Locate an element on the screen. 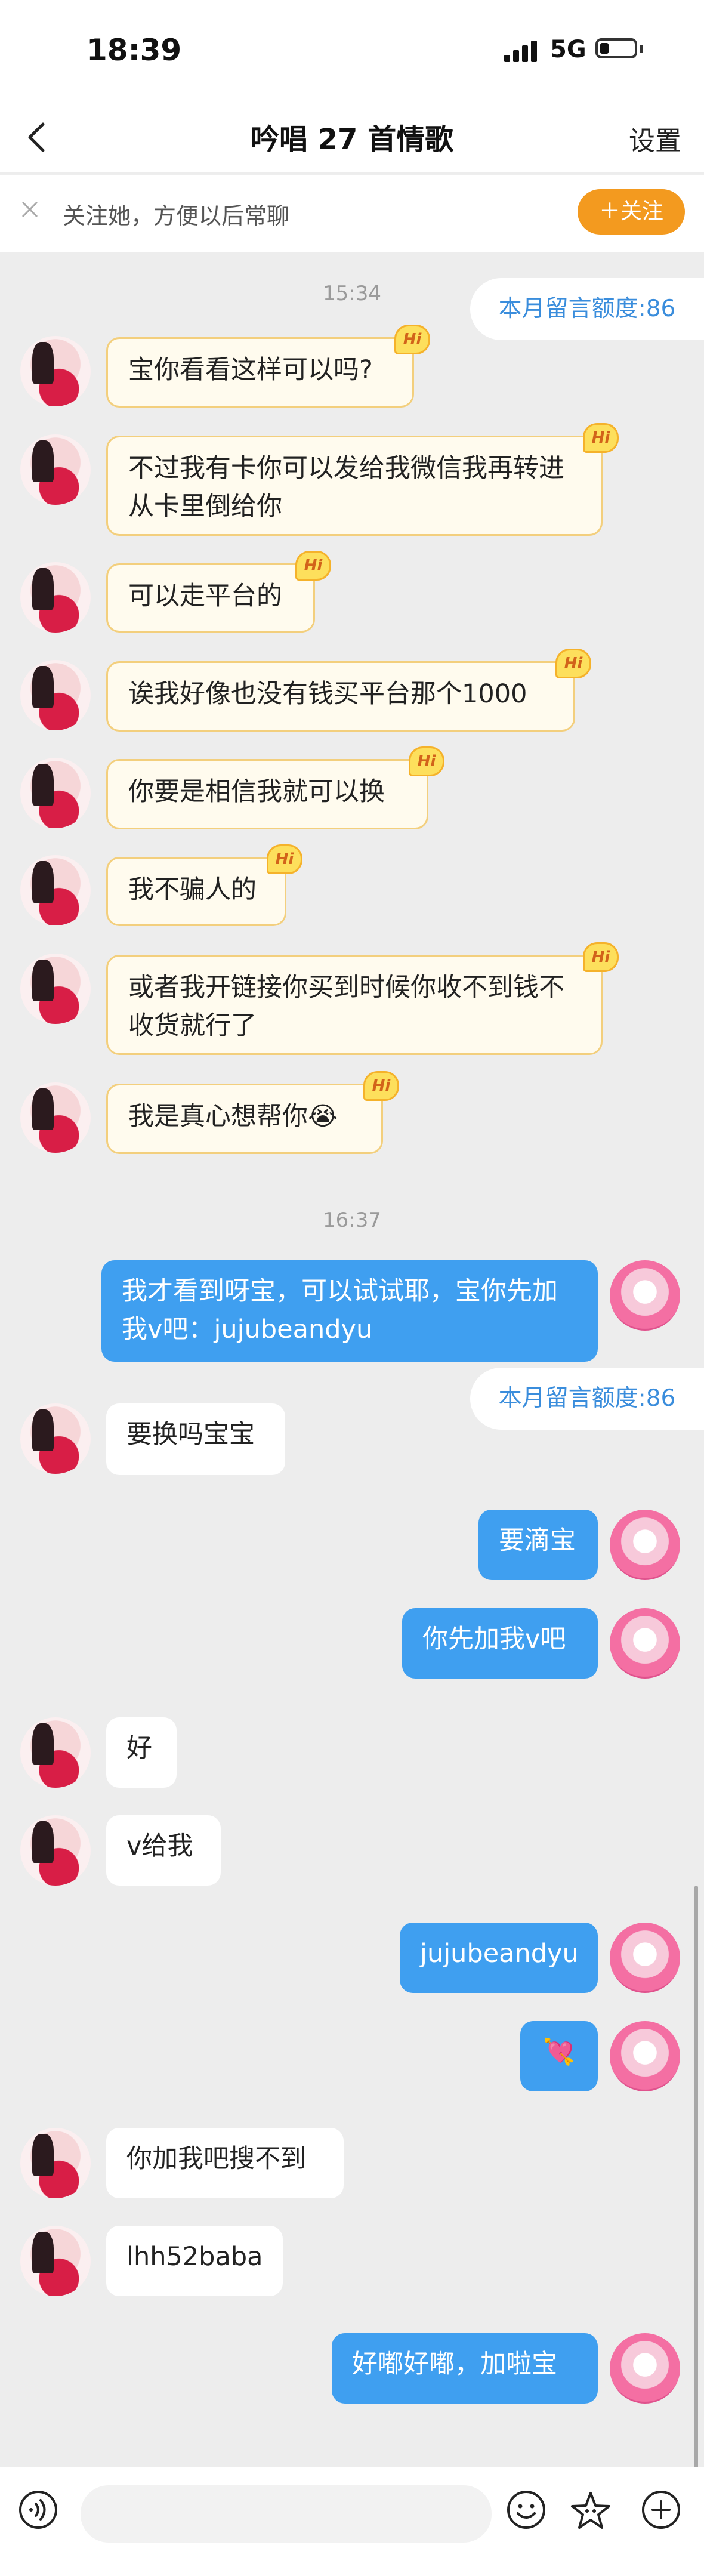  input-bar is located at coordinates (352, 2521).